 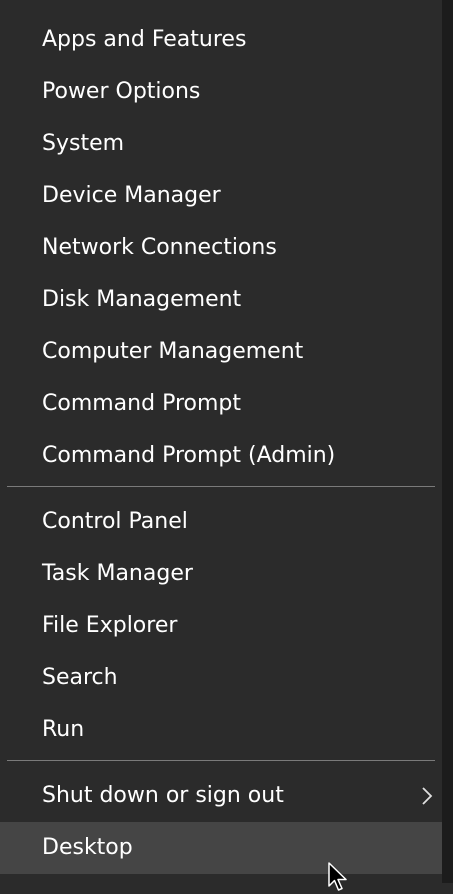 What do you see at coordinates (221, 196) in the screenshot?
I see `menu-item-device-manager: Device Manager` at bounding box center [221, 196].